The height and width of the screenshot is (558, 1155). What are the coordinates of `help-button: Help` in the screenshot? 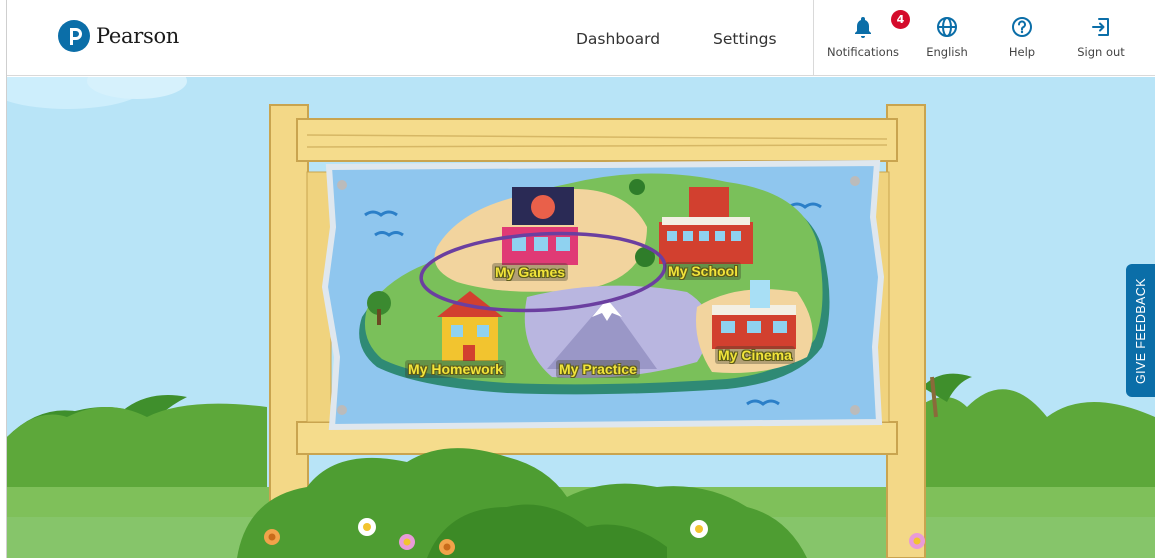 It's located at (1022, 36).